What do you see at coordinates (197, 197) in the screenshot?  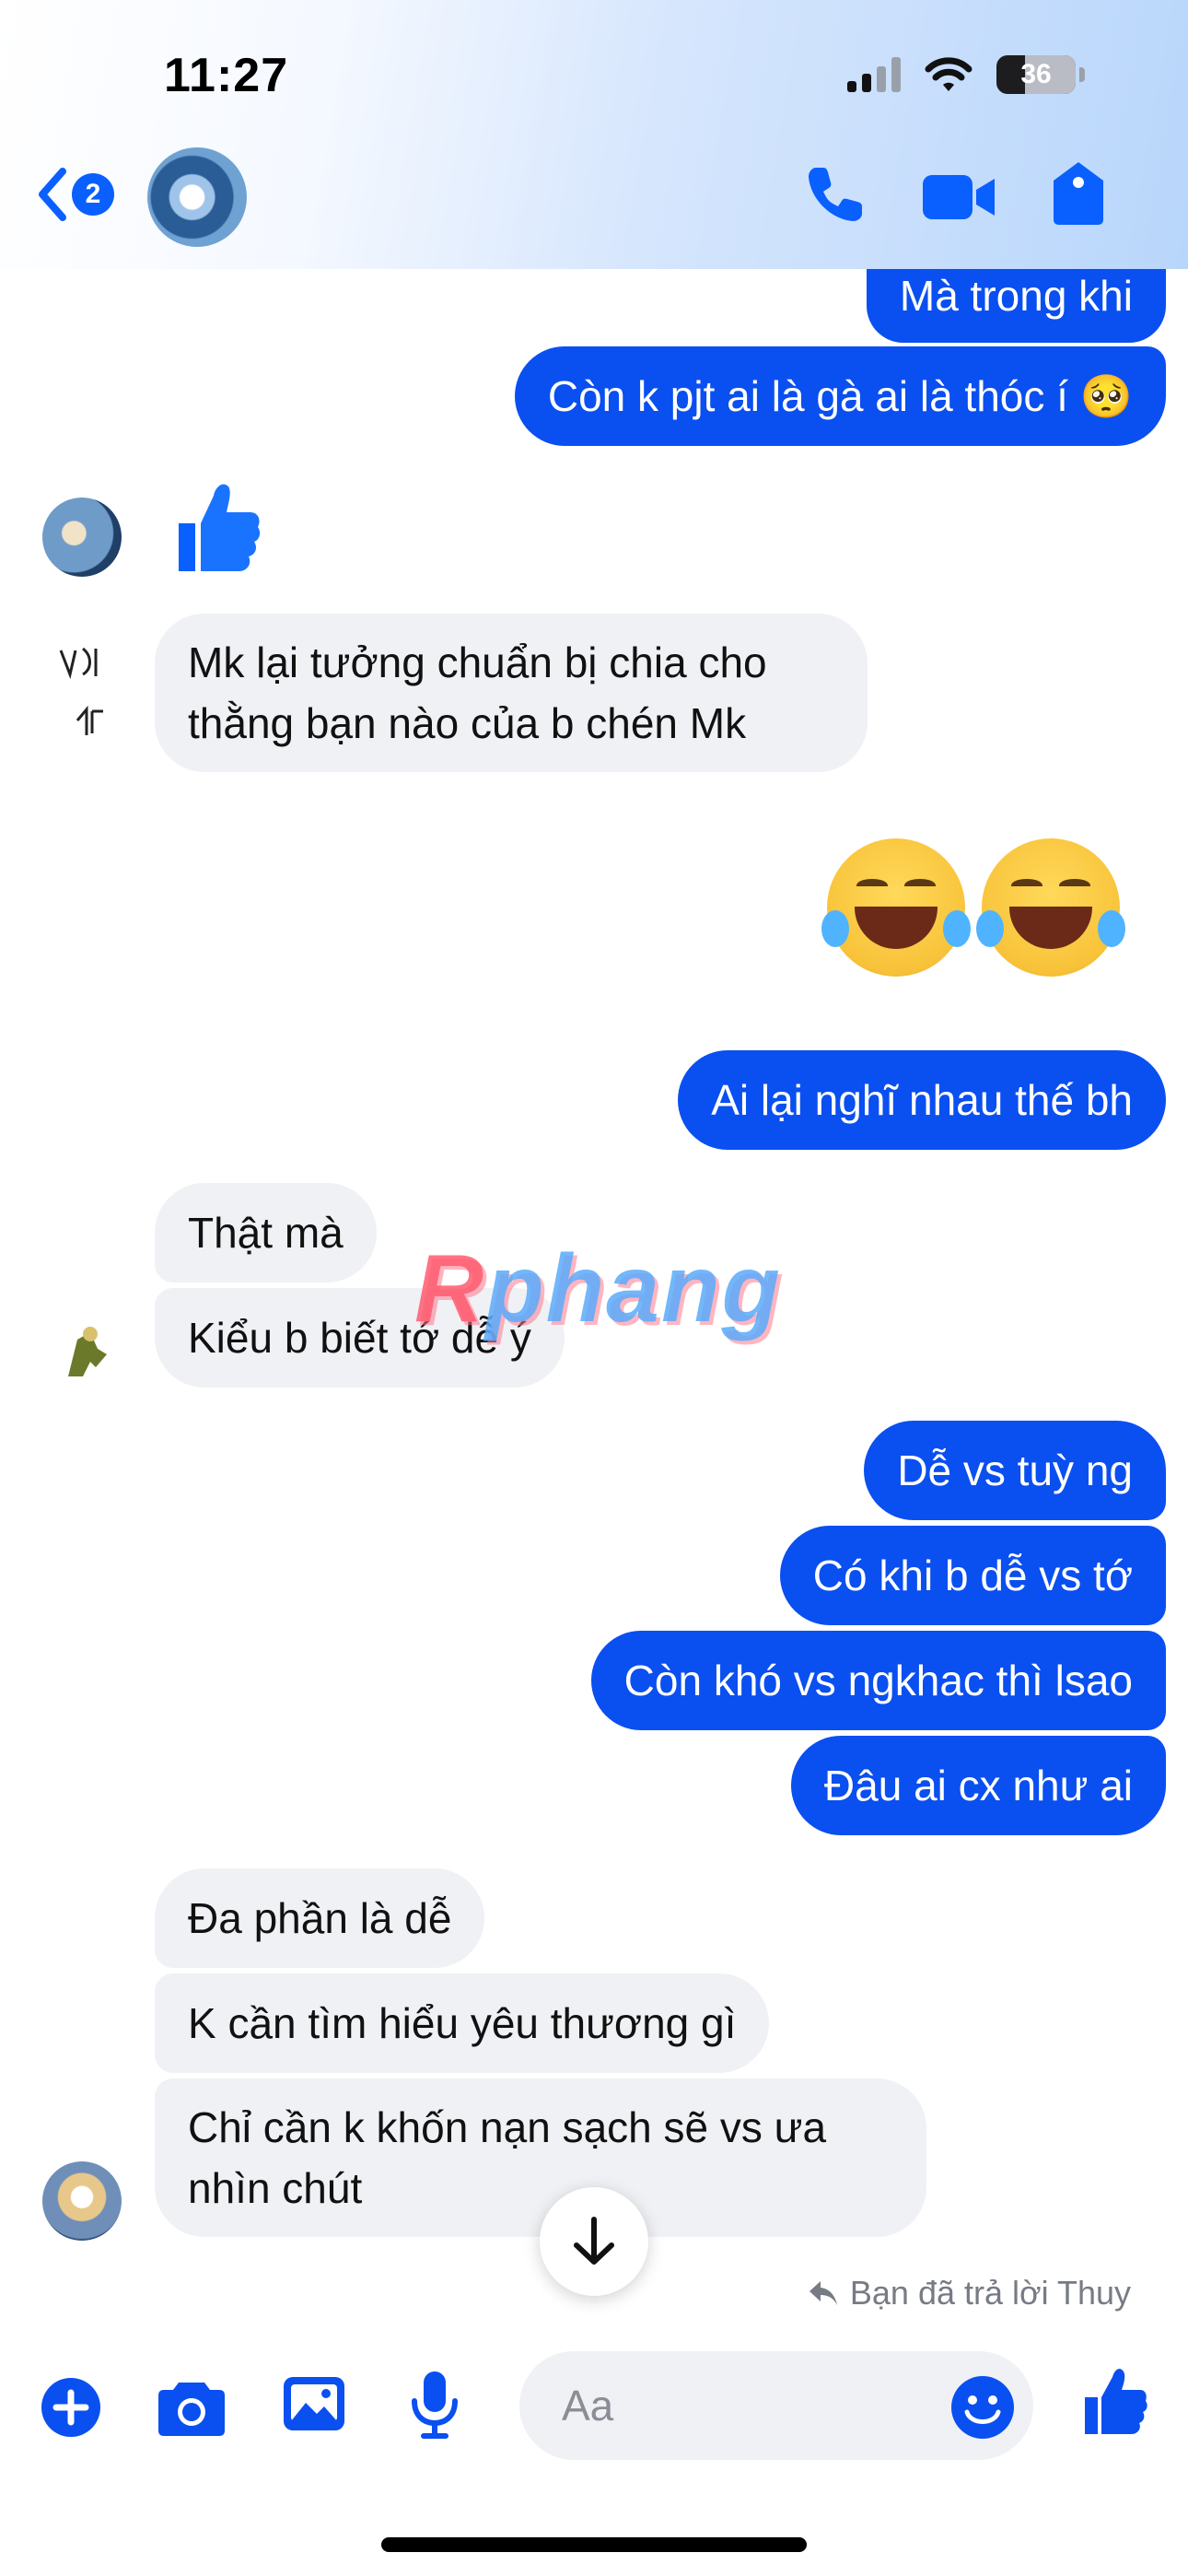 I see `contact-avatar` at bounding box center [197, 197].